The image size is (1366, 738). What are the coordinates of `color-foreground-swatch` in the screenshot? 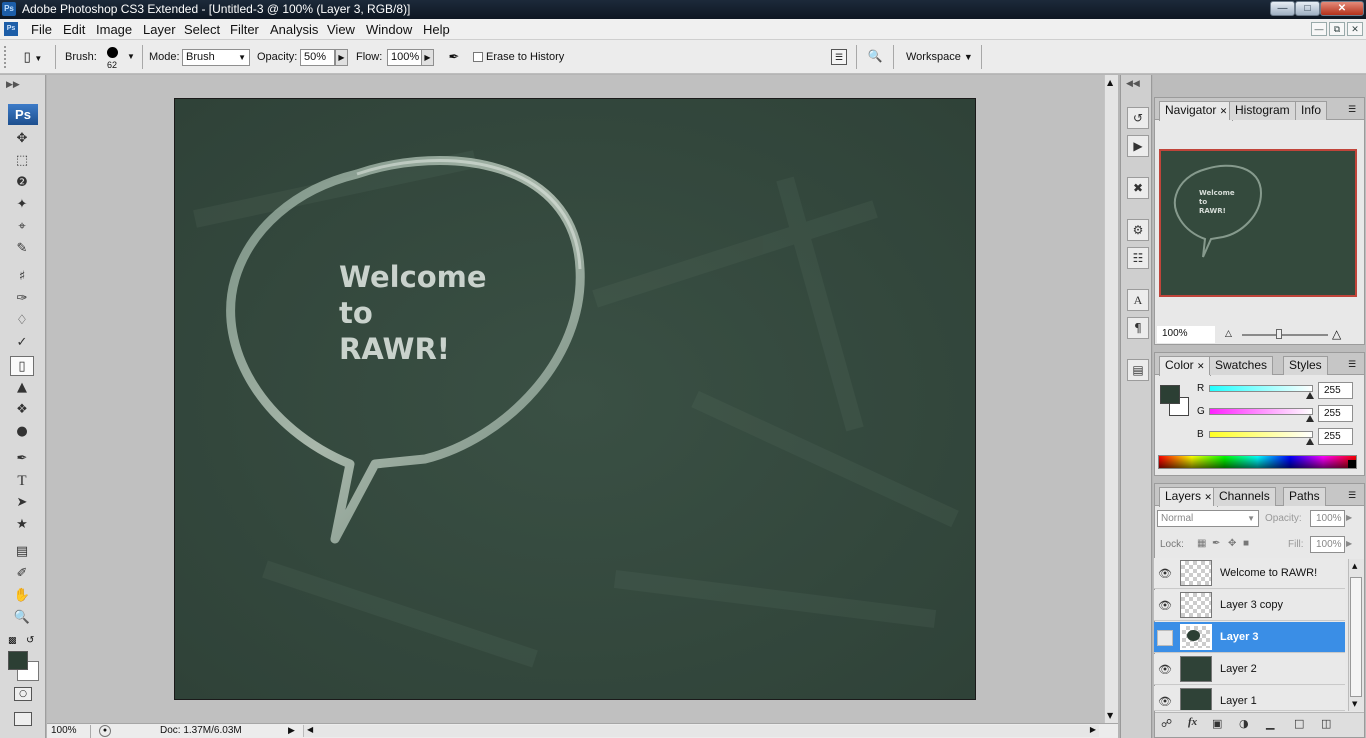 It's located at (1170, 394).